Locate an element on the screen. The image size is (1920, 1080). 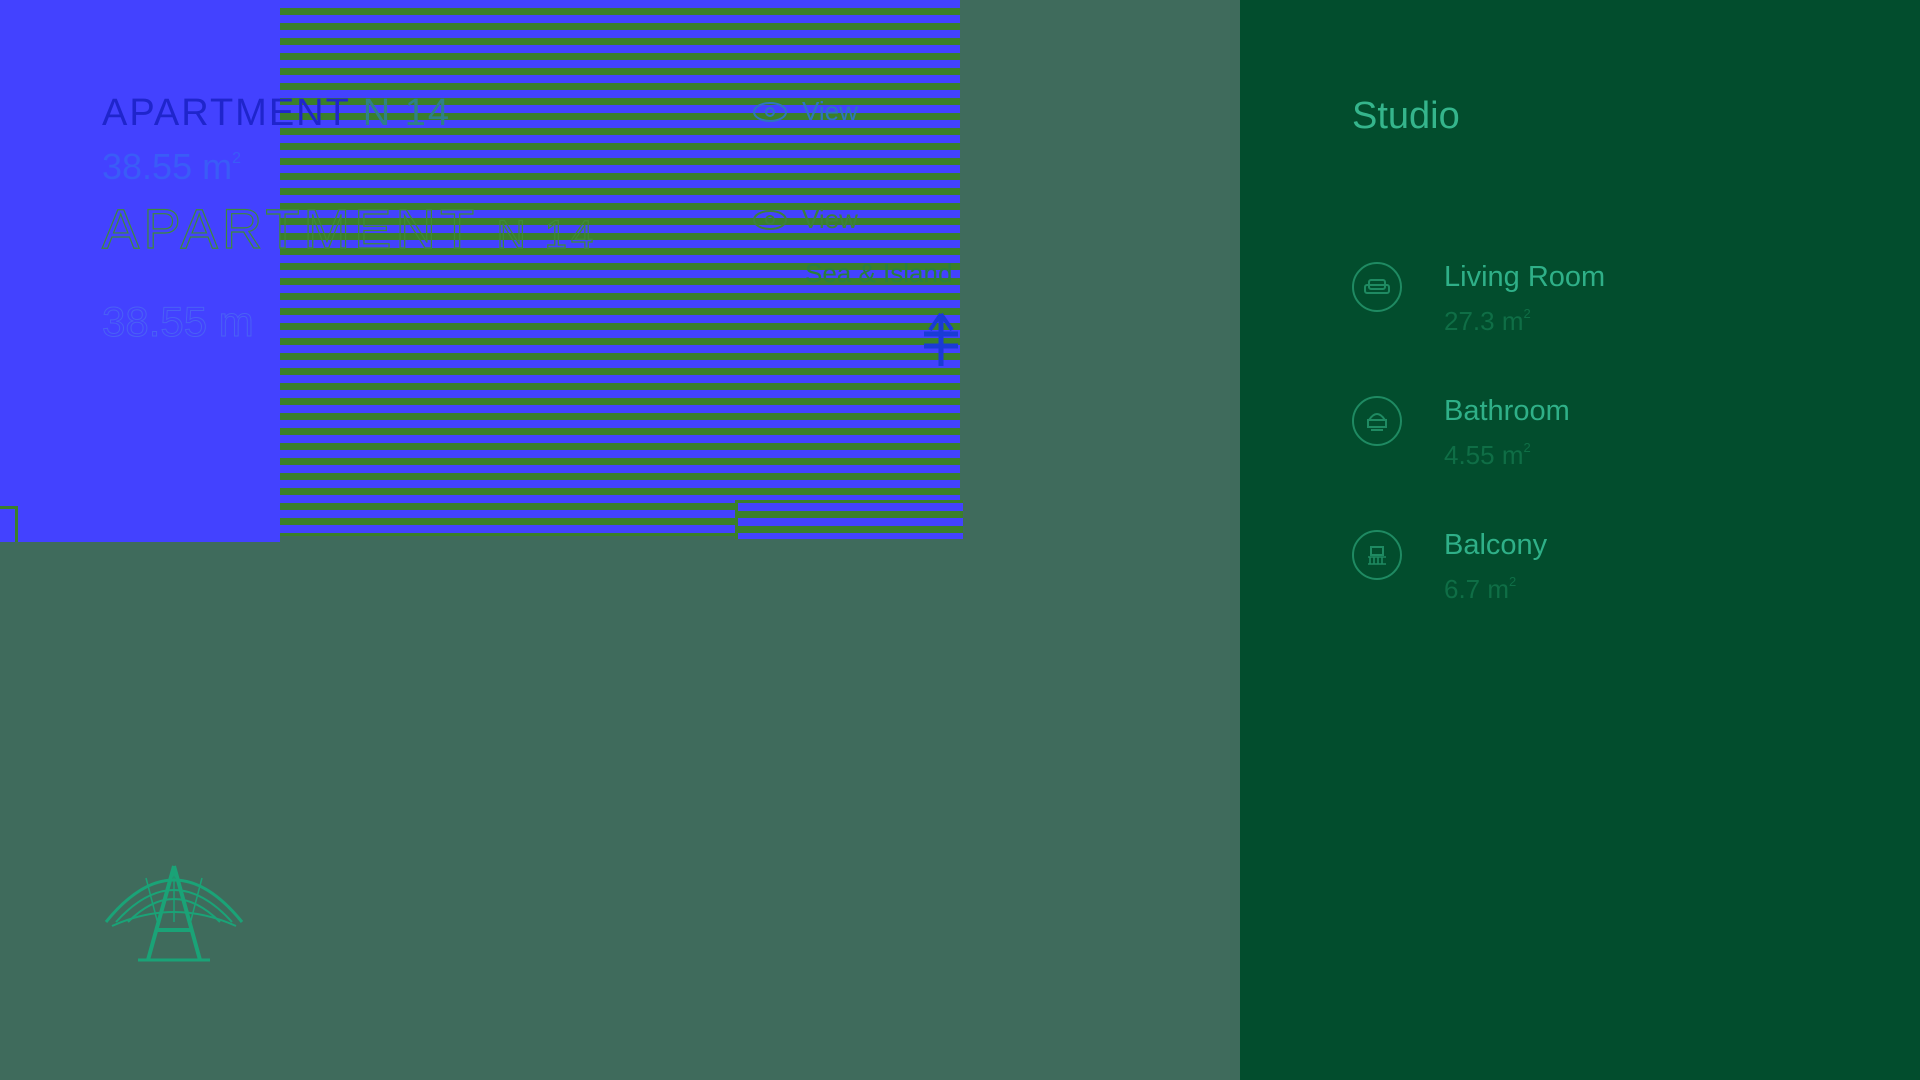
room-item-living-room: Living Room 27.3 m2 is located at coordinates (1478, 300).